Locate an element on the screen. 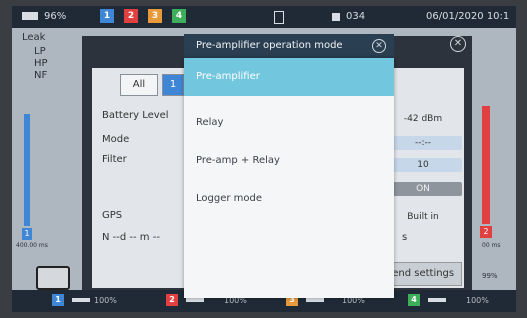 This screenshot has width=527, height=318. bottom-percent-1: 100% is located at coordinates (105, 300).